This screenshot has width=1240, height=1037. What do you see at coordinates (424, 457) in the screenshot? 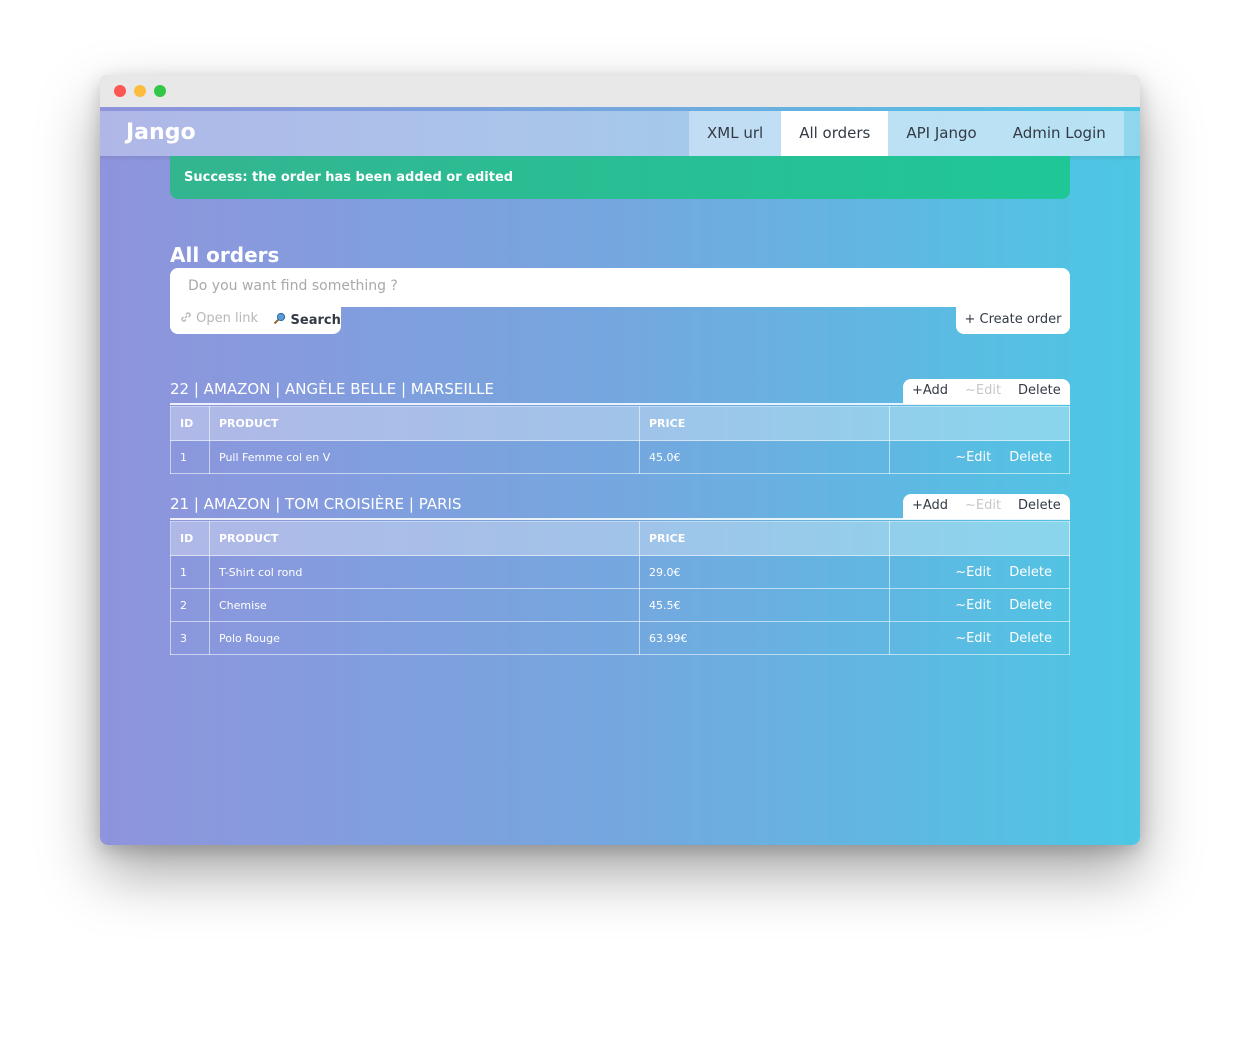
I see `item-product: Pull Femme col en V` at bounding box center [424, 457].